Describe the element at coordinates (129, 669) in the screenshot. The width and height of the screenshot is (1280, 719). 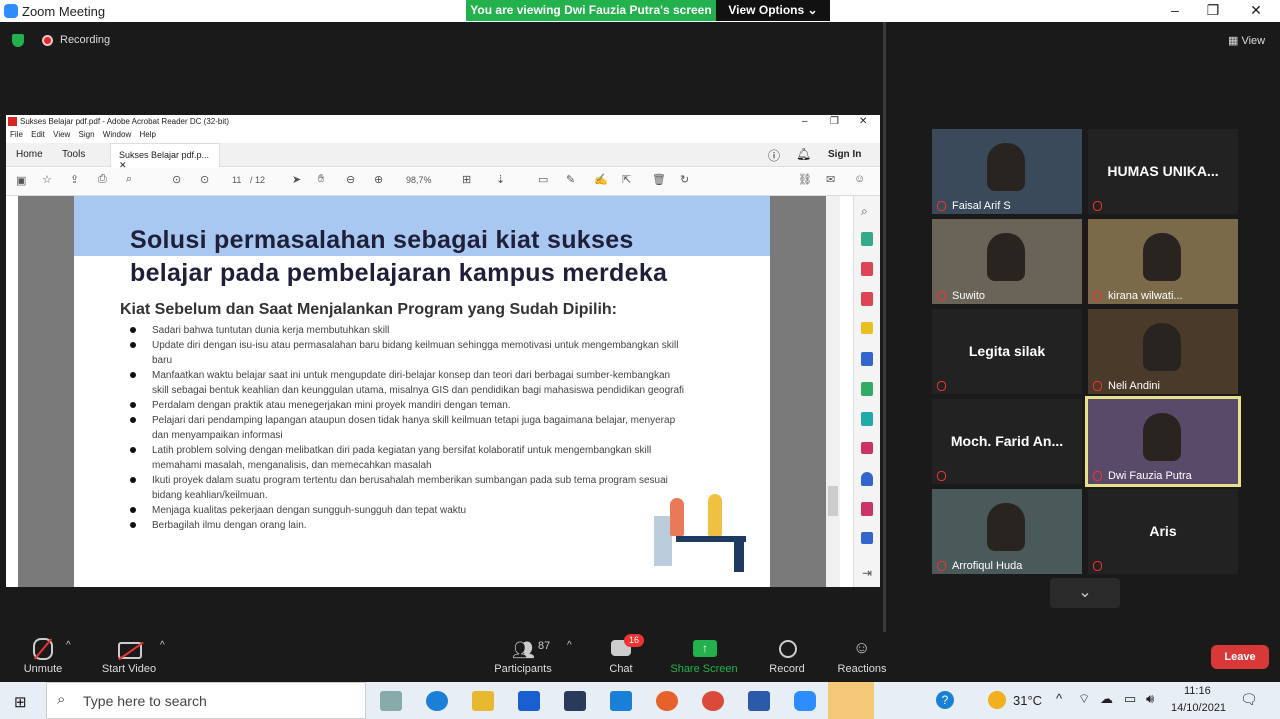
I see `start-video-label: Start Video` at that location.